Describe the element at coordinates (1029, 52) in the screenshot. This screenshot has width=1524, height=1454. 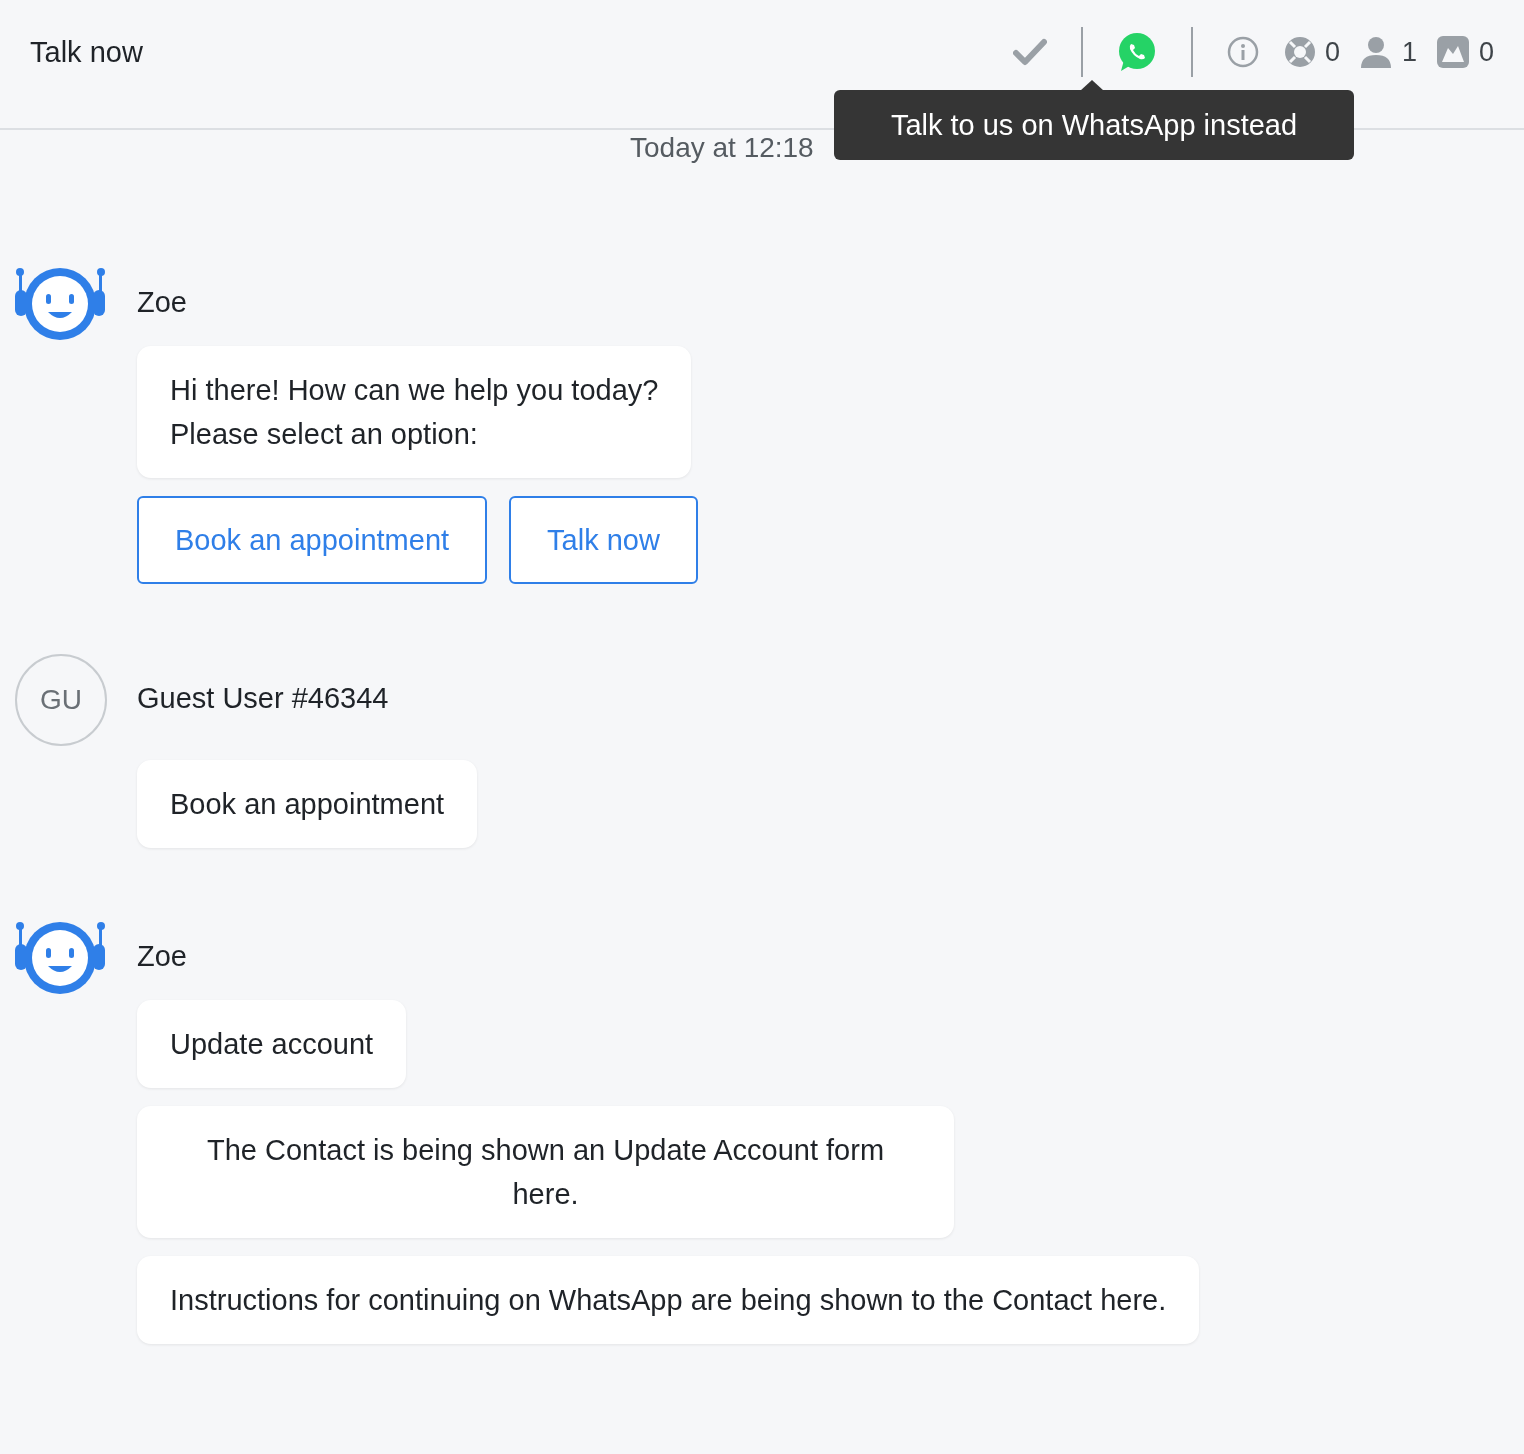
I see `checkmark-icon` at that location.